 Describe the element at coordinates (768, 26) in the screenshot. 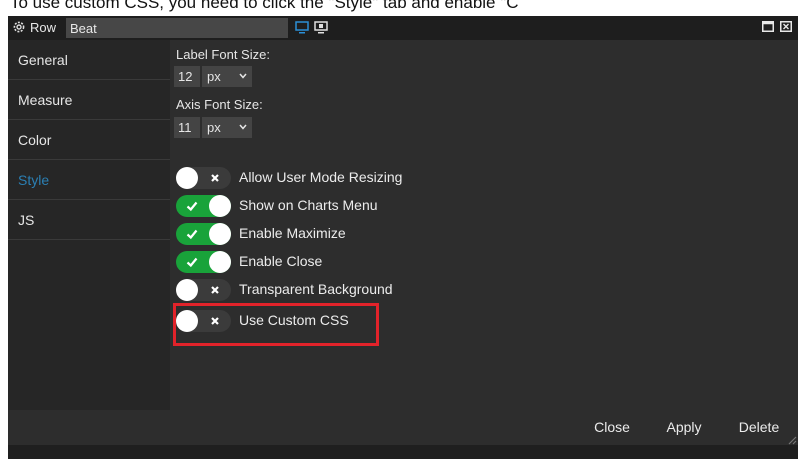

I see `maximize-icon` at that location.